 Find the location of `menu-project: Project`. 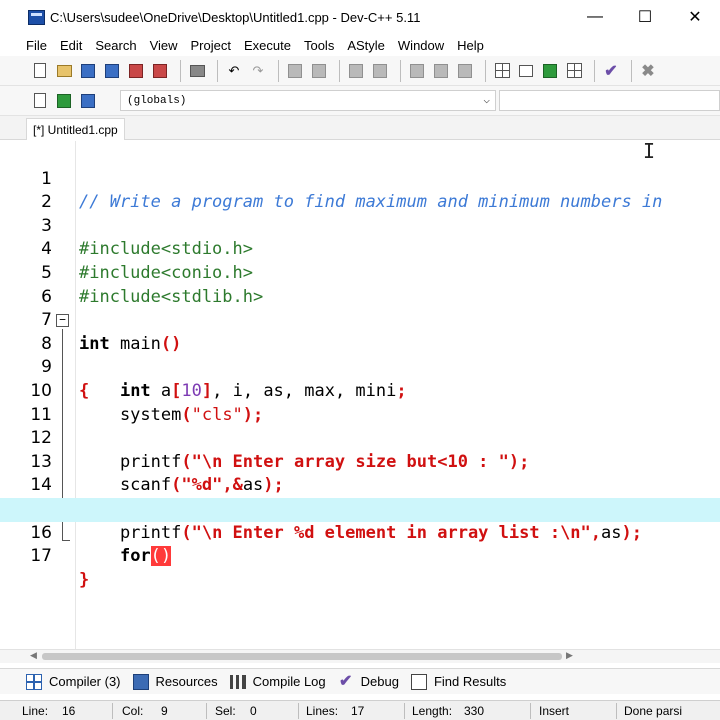

menu-project: Project is located at coordinates (211, 45).